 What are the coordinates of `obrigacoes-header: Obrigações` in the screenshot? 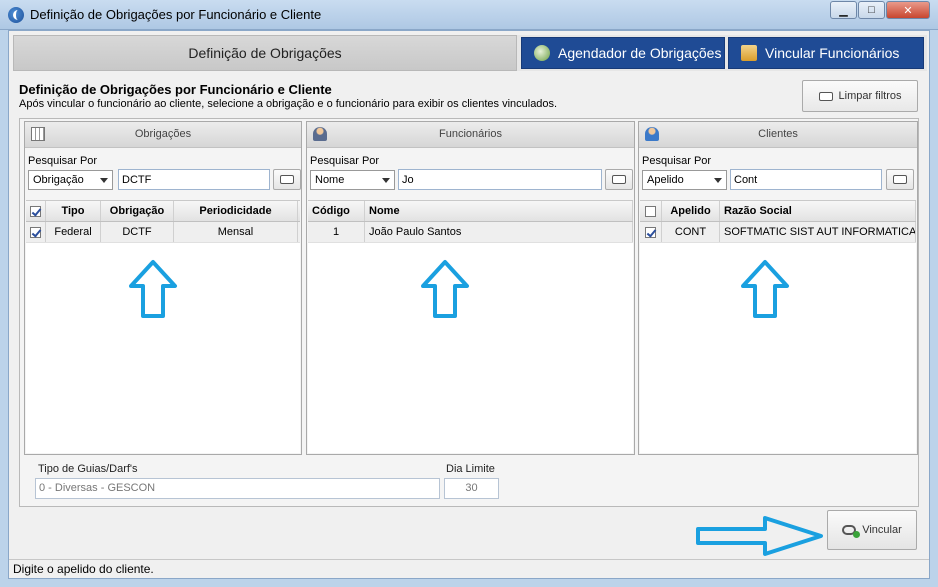 It's located at (163, 135).